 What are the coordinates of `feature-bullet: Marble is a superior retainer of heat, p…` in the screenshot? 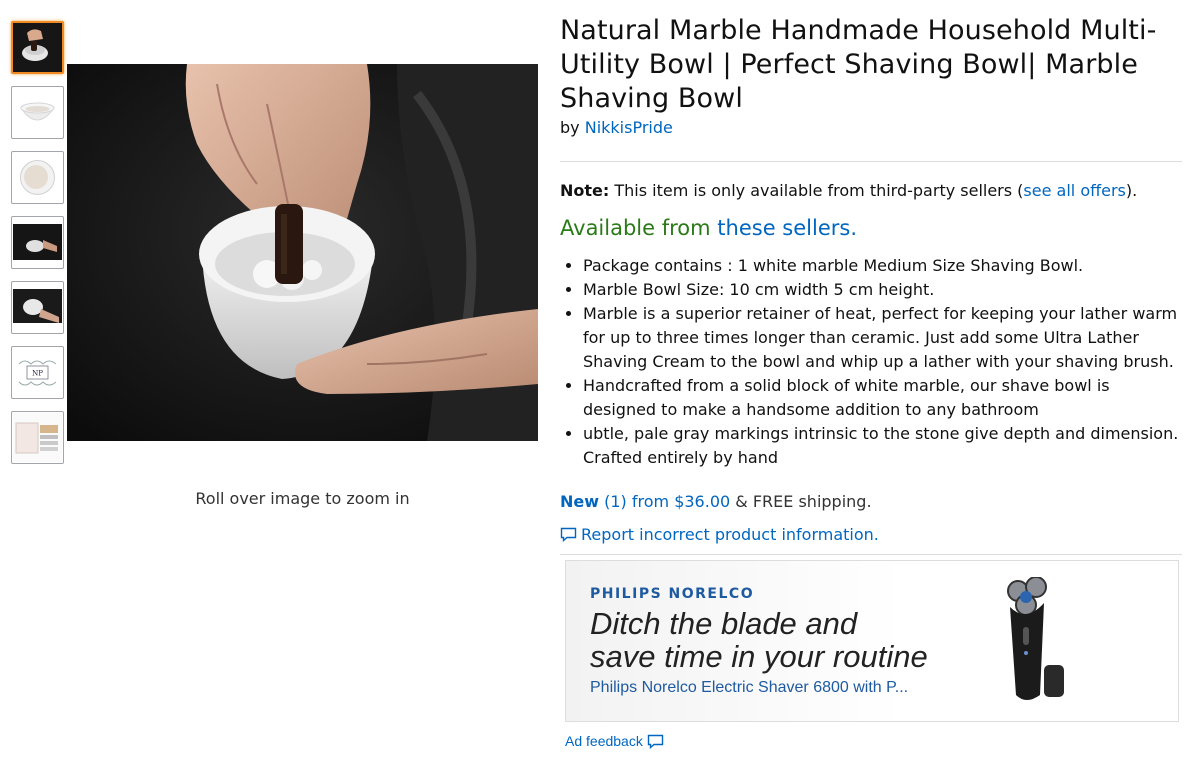 It's located at (882, 338).